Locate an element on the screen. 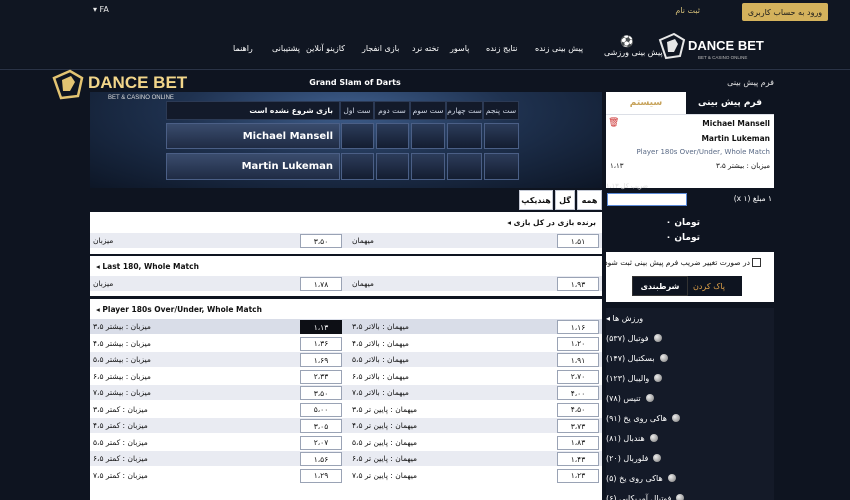 The width and height of the screenshot is (850, 500). odd-button: ۱،۹۱ is located at coordinates (578, 360).